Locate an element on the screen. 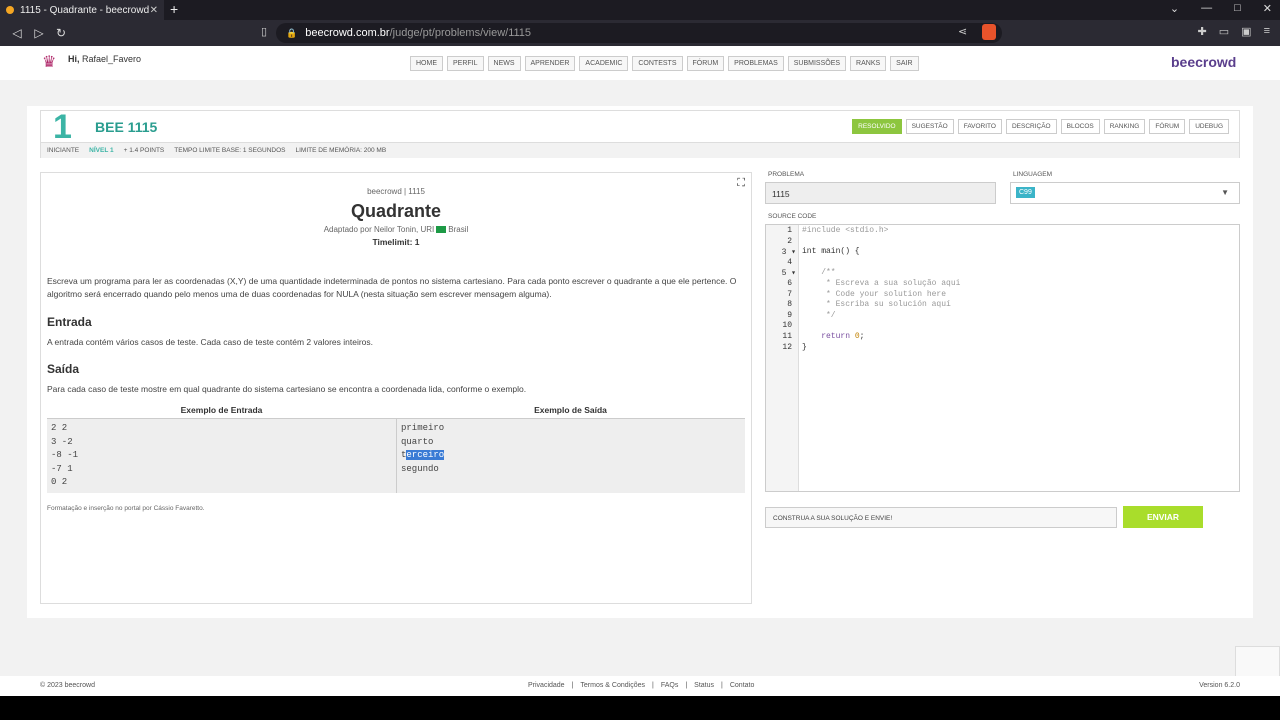  code-line: return 0; is located at coordinates (833, 336).